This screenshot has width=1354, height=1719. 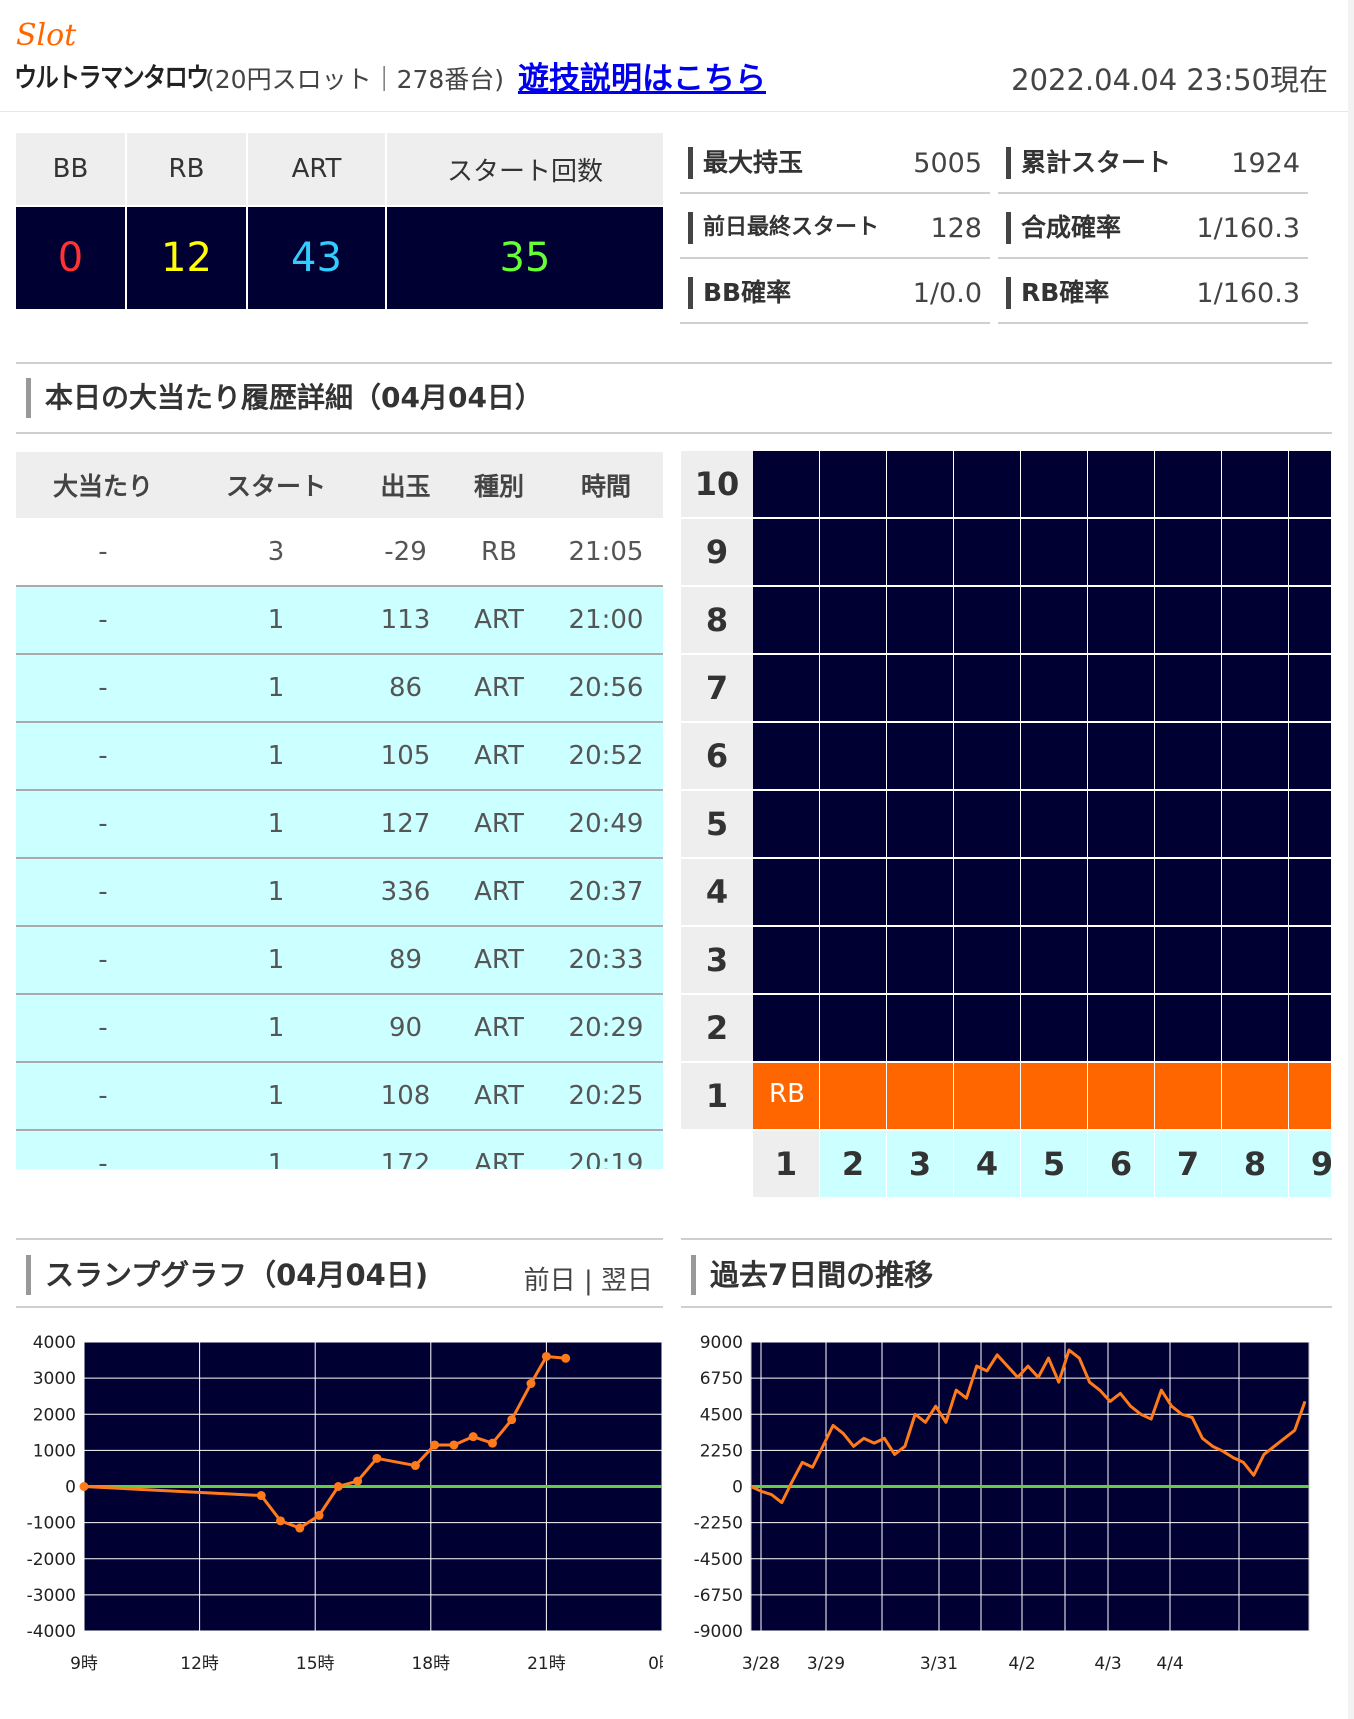 What do you see at coordinates (947, 163) in the screenshot?
I see `stat-value: 5005` at bounding box center [947, 163].